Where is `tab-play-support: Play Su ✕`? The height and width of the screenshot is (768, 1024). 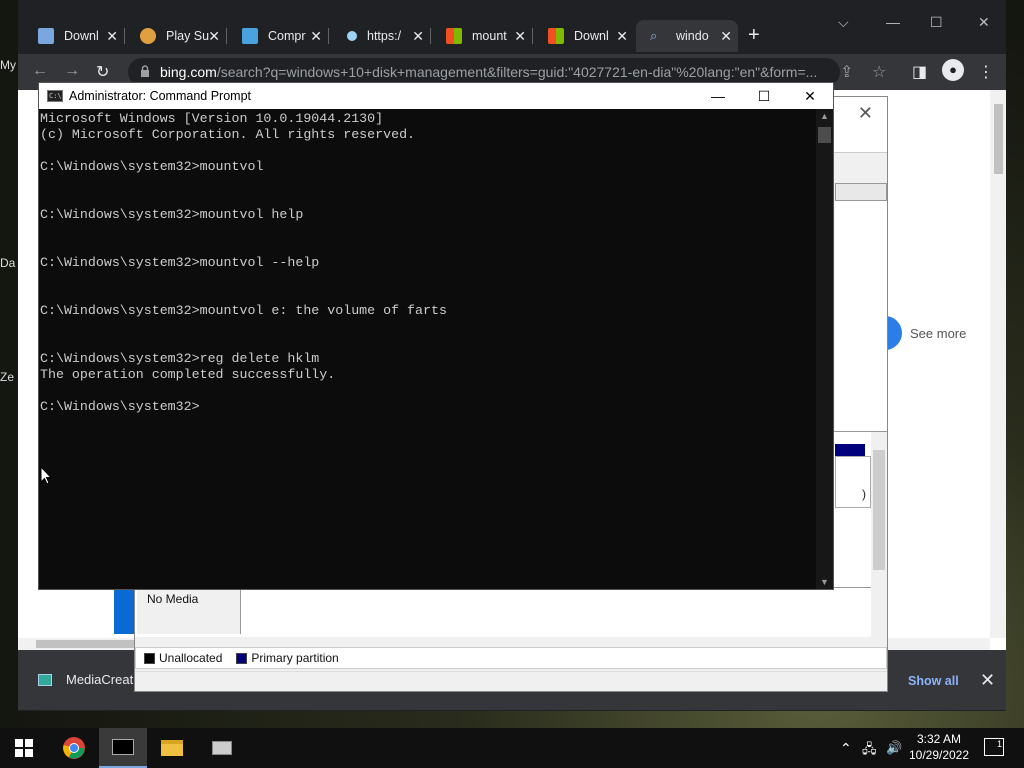 tab-play-support: Play Su ✕ is located at coordinates (176, 36).